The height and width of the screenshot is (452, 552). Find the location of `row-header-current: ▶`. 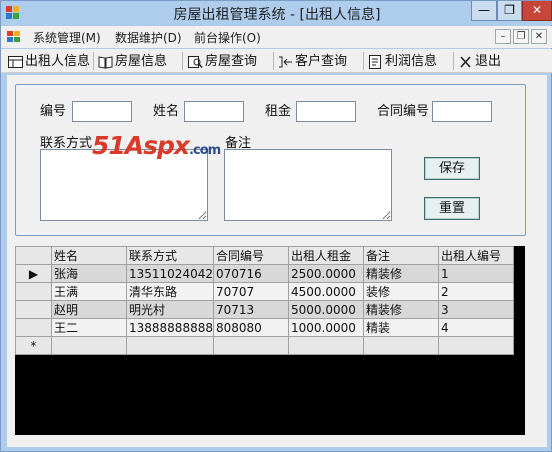

row-header-current: ▶ is located at coordinates (33, 273).